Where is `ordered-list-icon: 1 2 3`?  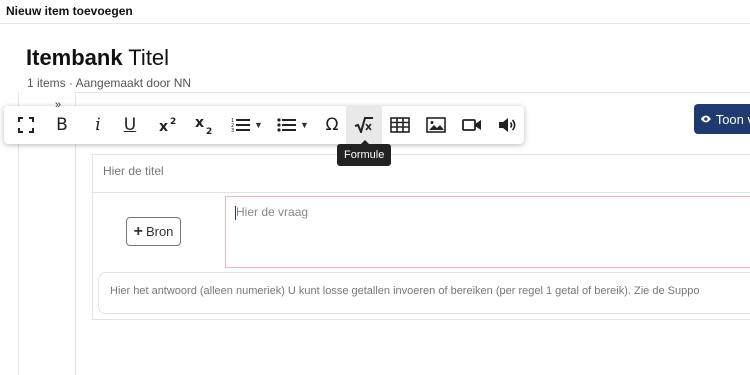 ordered-list-icon: 1 2 3 is located at coordinates (241, 125).